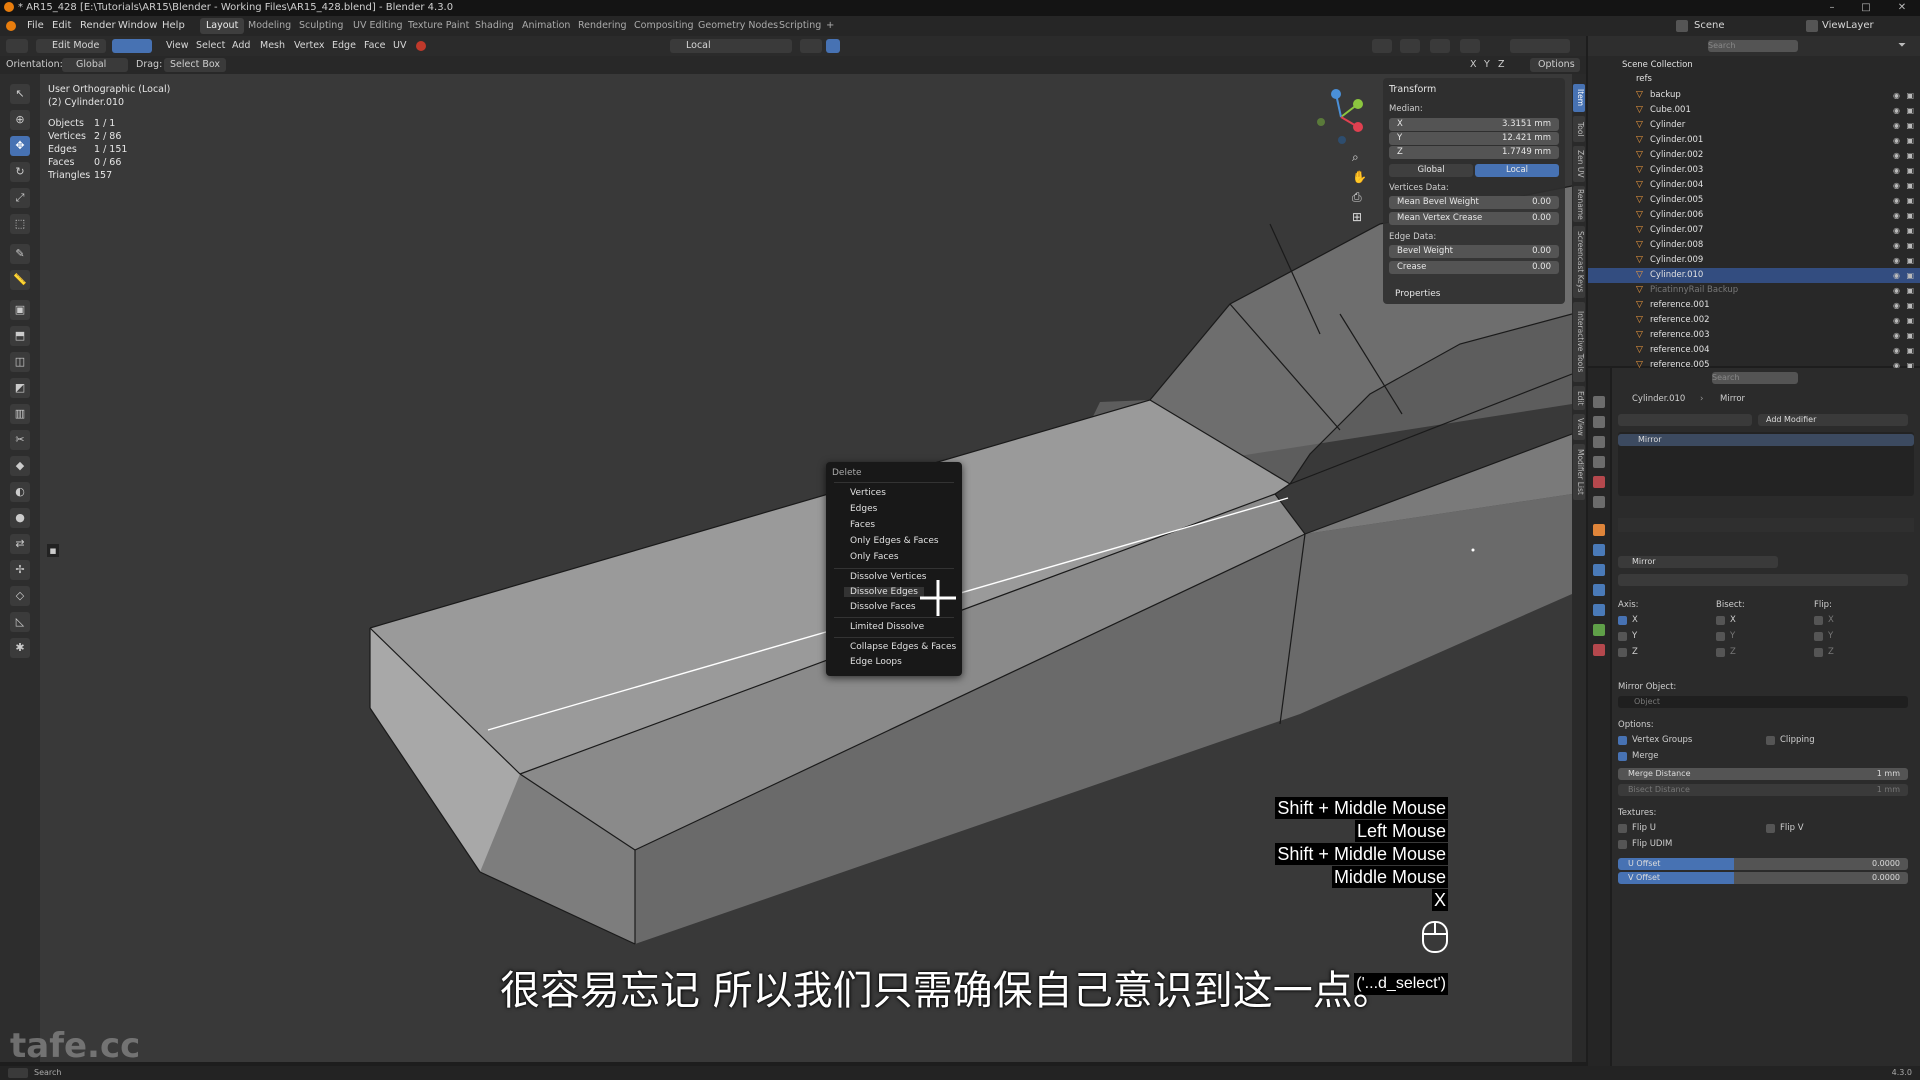  I want to click on maximize-button: □, so click(1866, 8).